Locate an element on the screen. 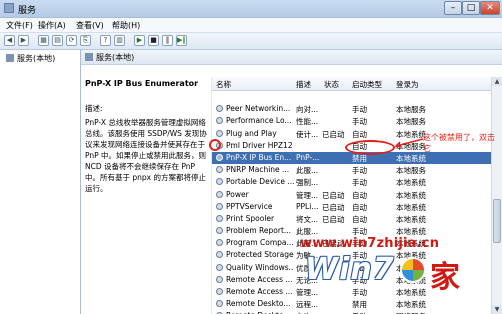  restart-service-button: ▶‖ is located at coordinates (181, 40).